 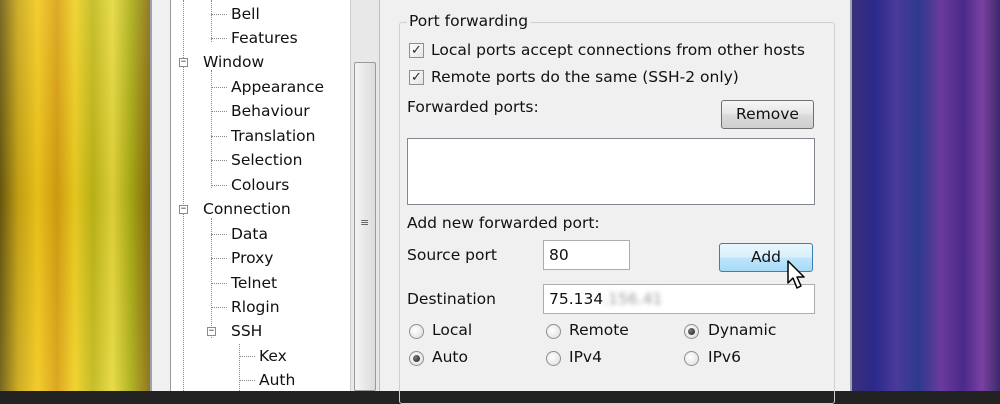 What do you see at coordinates (270, 111) in the screenshot?
I see `tree-item-behaviour: Behaviour` at bounding box center [270, 111].